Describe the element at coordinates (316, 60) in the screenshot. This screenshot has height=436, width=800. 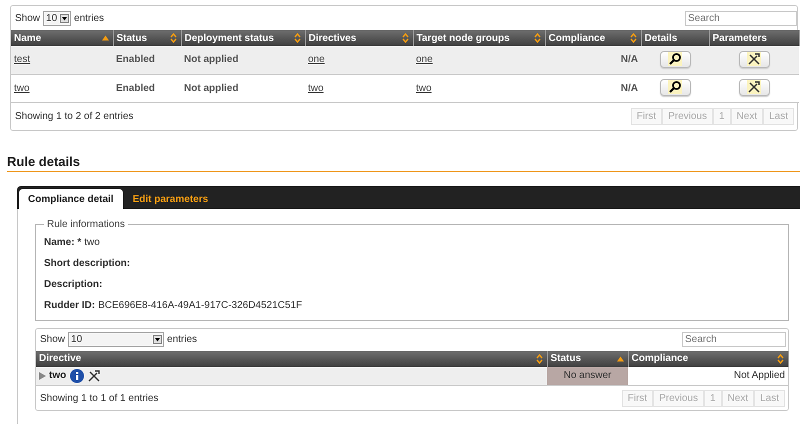
I see `directive-link: one` at that location.